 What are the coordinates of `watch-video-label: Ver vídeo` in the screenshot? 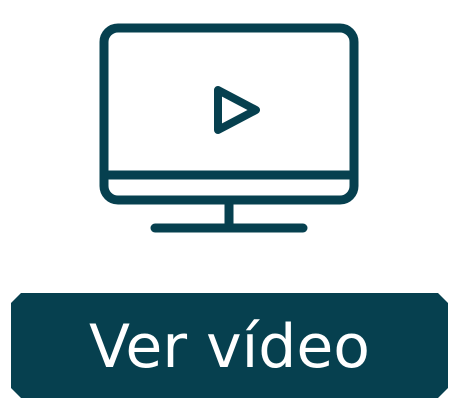 It's located at (229, 346).